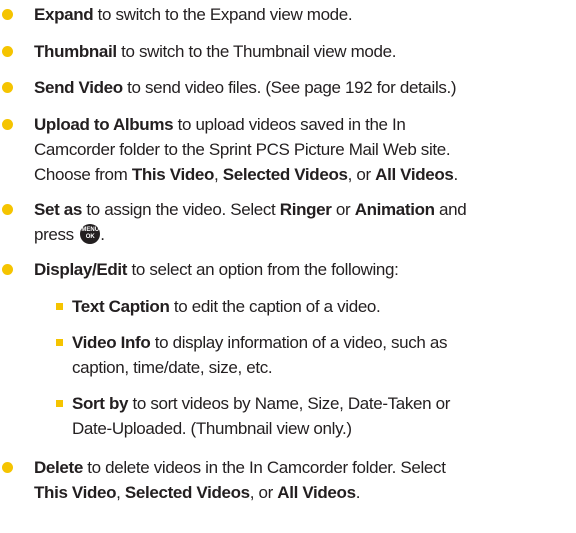 The height and width of the screenshot is (533, 576). I want to click on term-set-as: Set as, so click(58, 209).